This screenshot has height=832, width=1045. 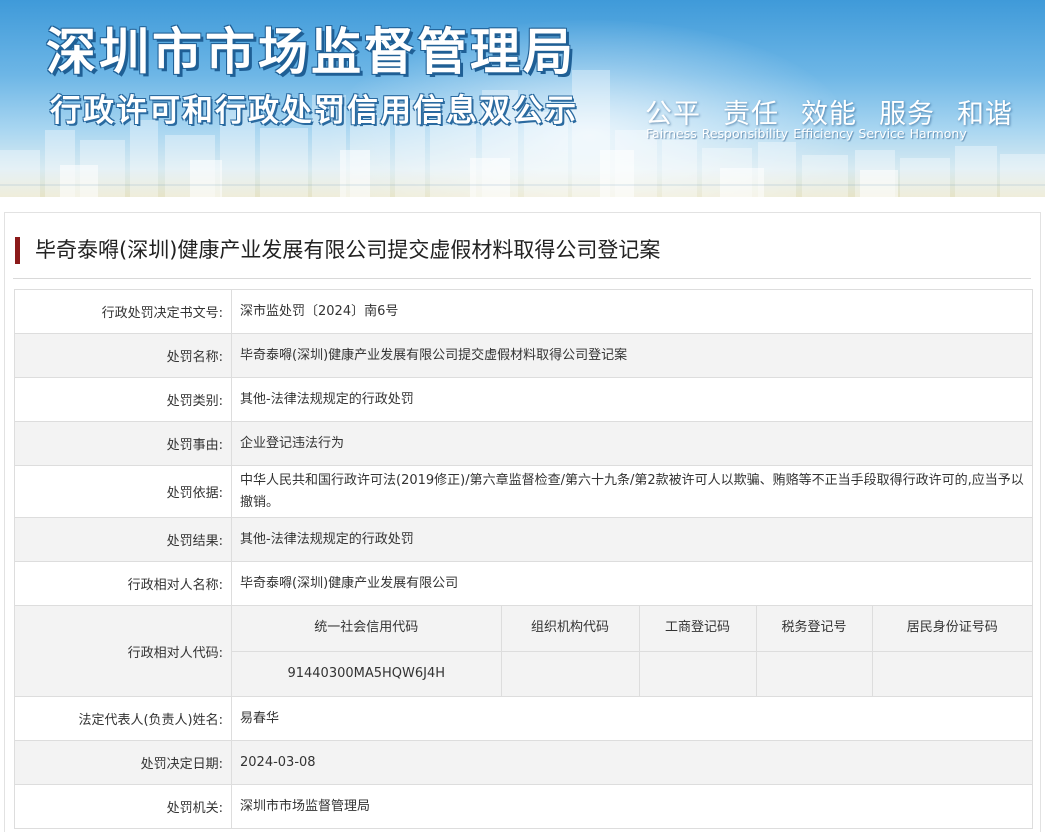 I want to click on table-row: 处罚机关: 深圳市市场监督管理局, so click(x=523, y=806).